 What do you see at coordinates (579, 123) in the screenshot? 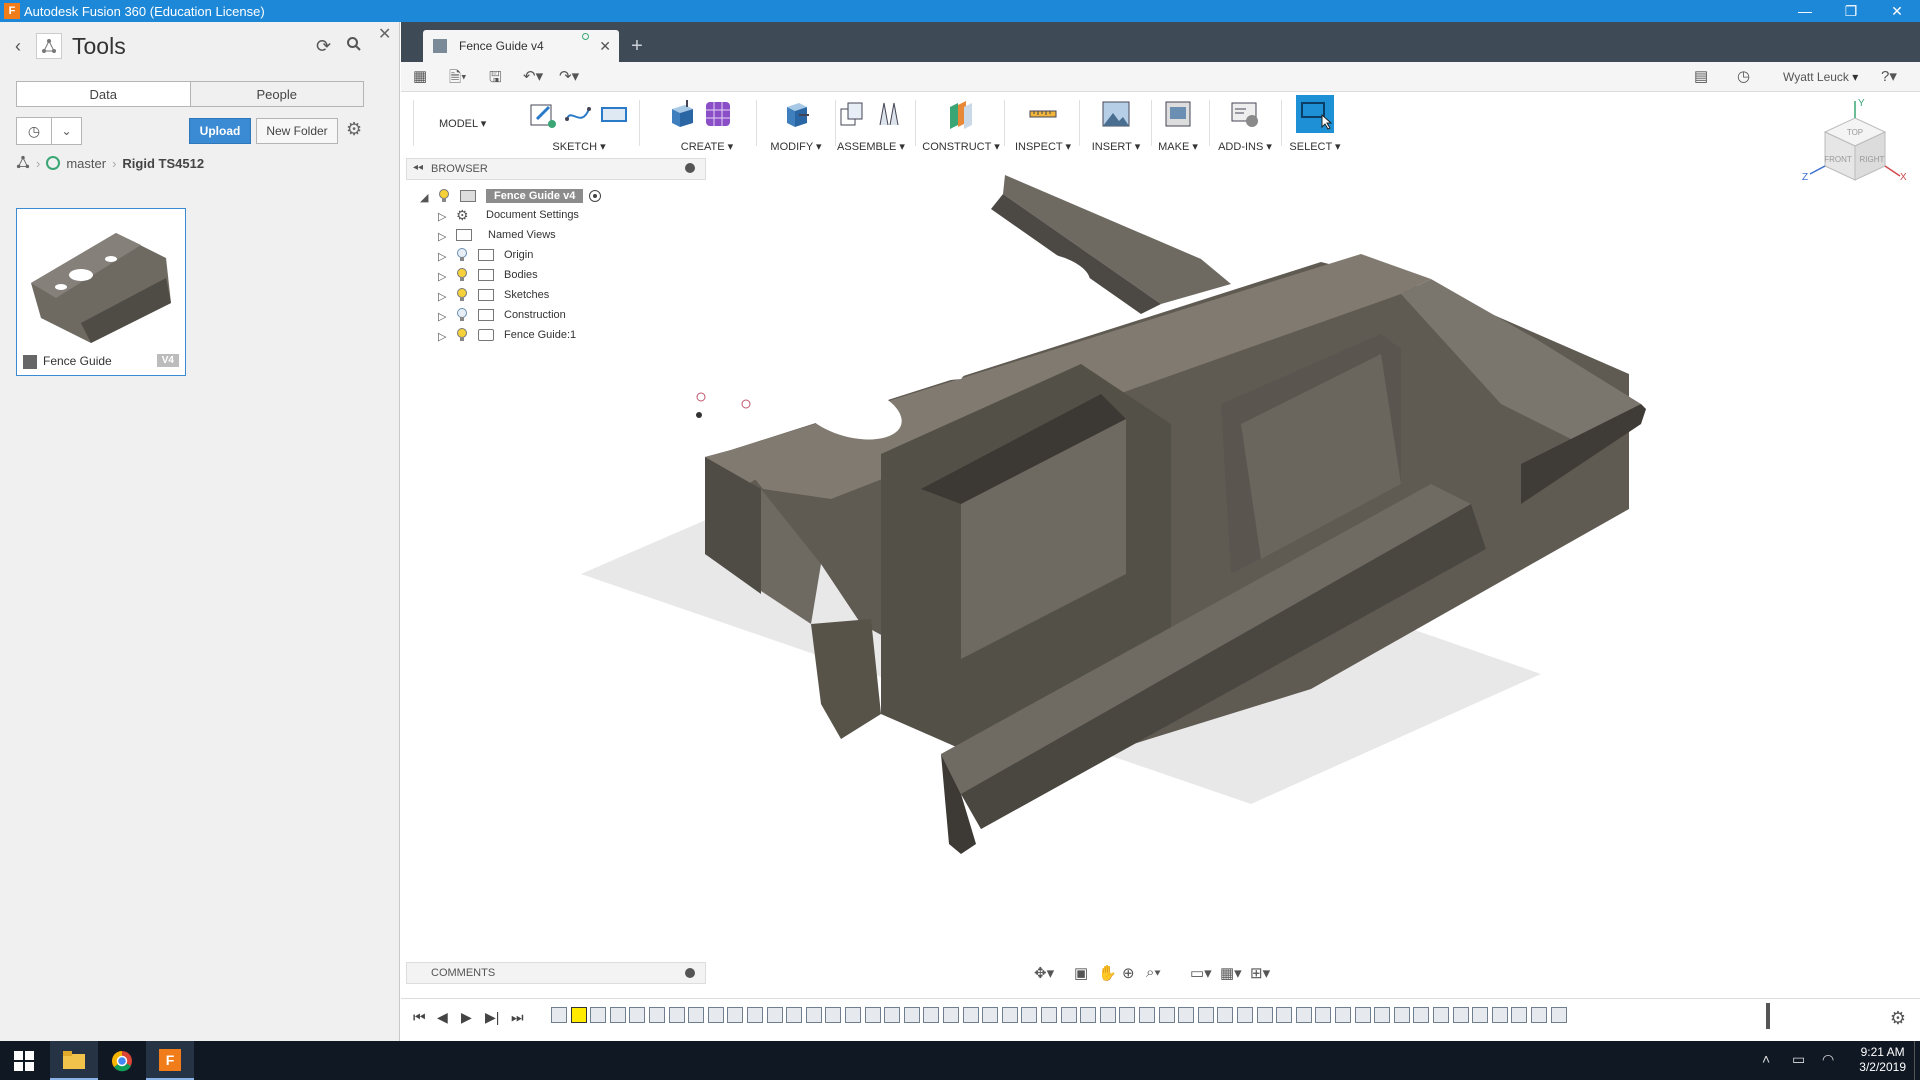
I see `sketch-group: SKETCH ▾` at bounding box center [579, 123].